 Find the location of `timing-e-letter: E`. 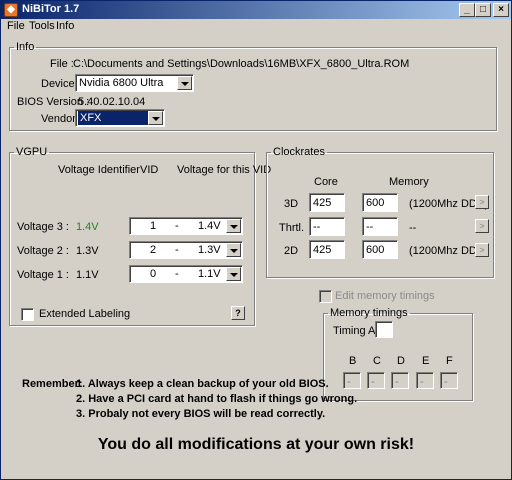

timing-e-letter: E is located at coordinates (426, 361).